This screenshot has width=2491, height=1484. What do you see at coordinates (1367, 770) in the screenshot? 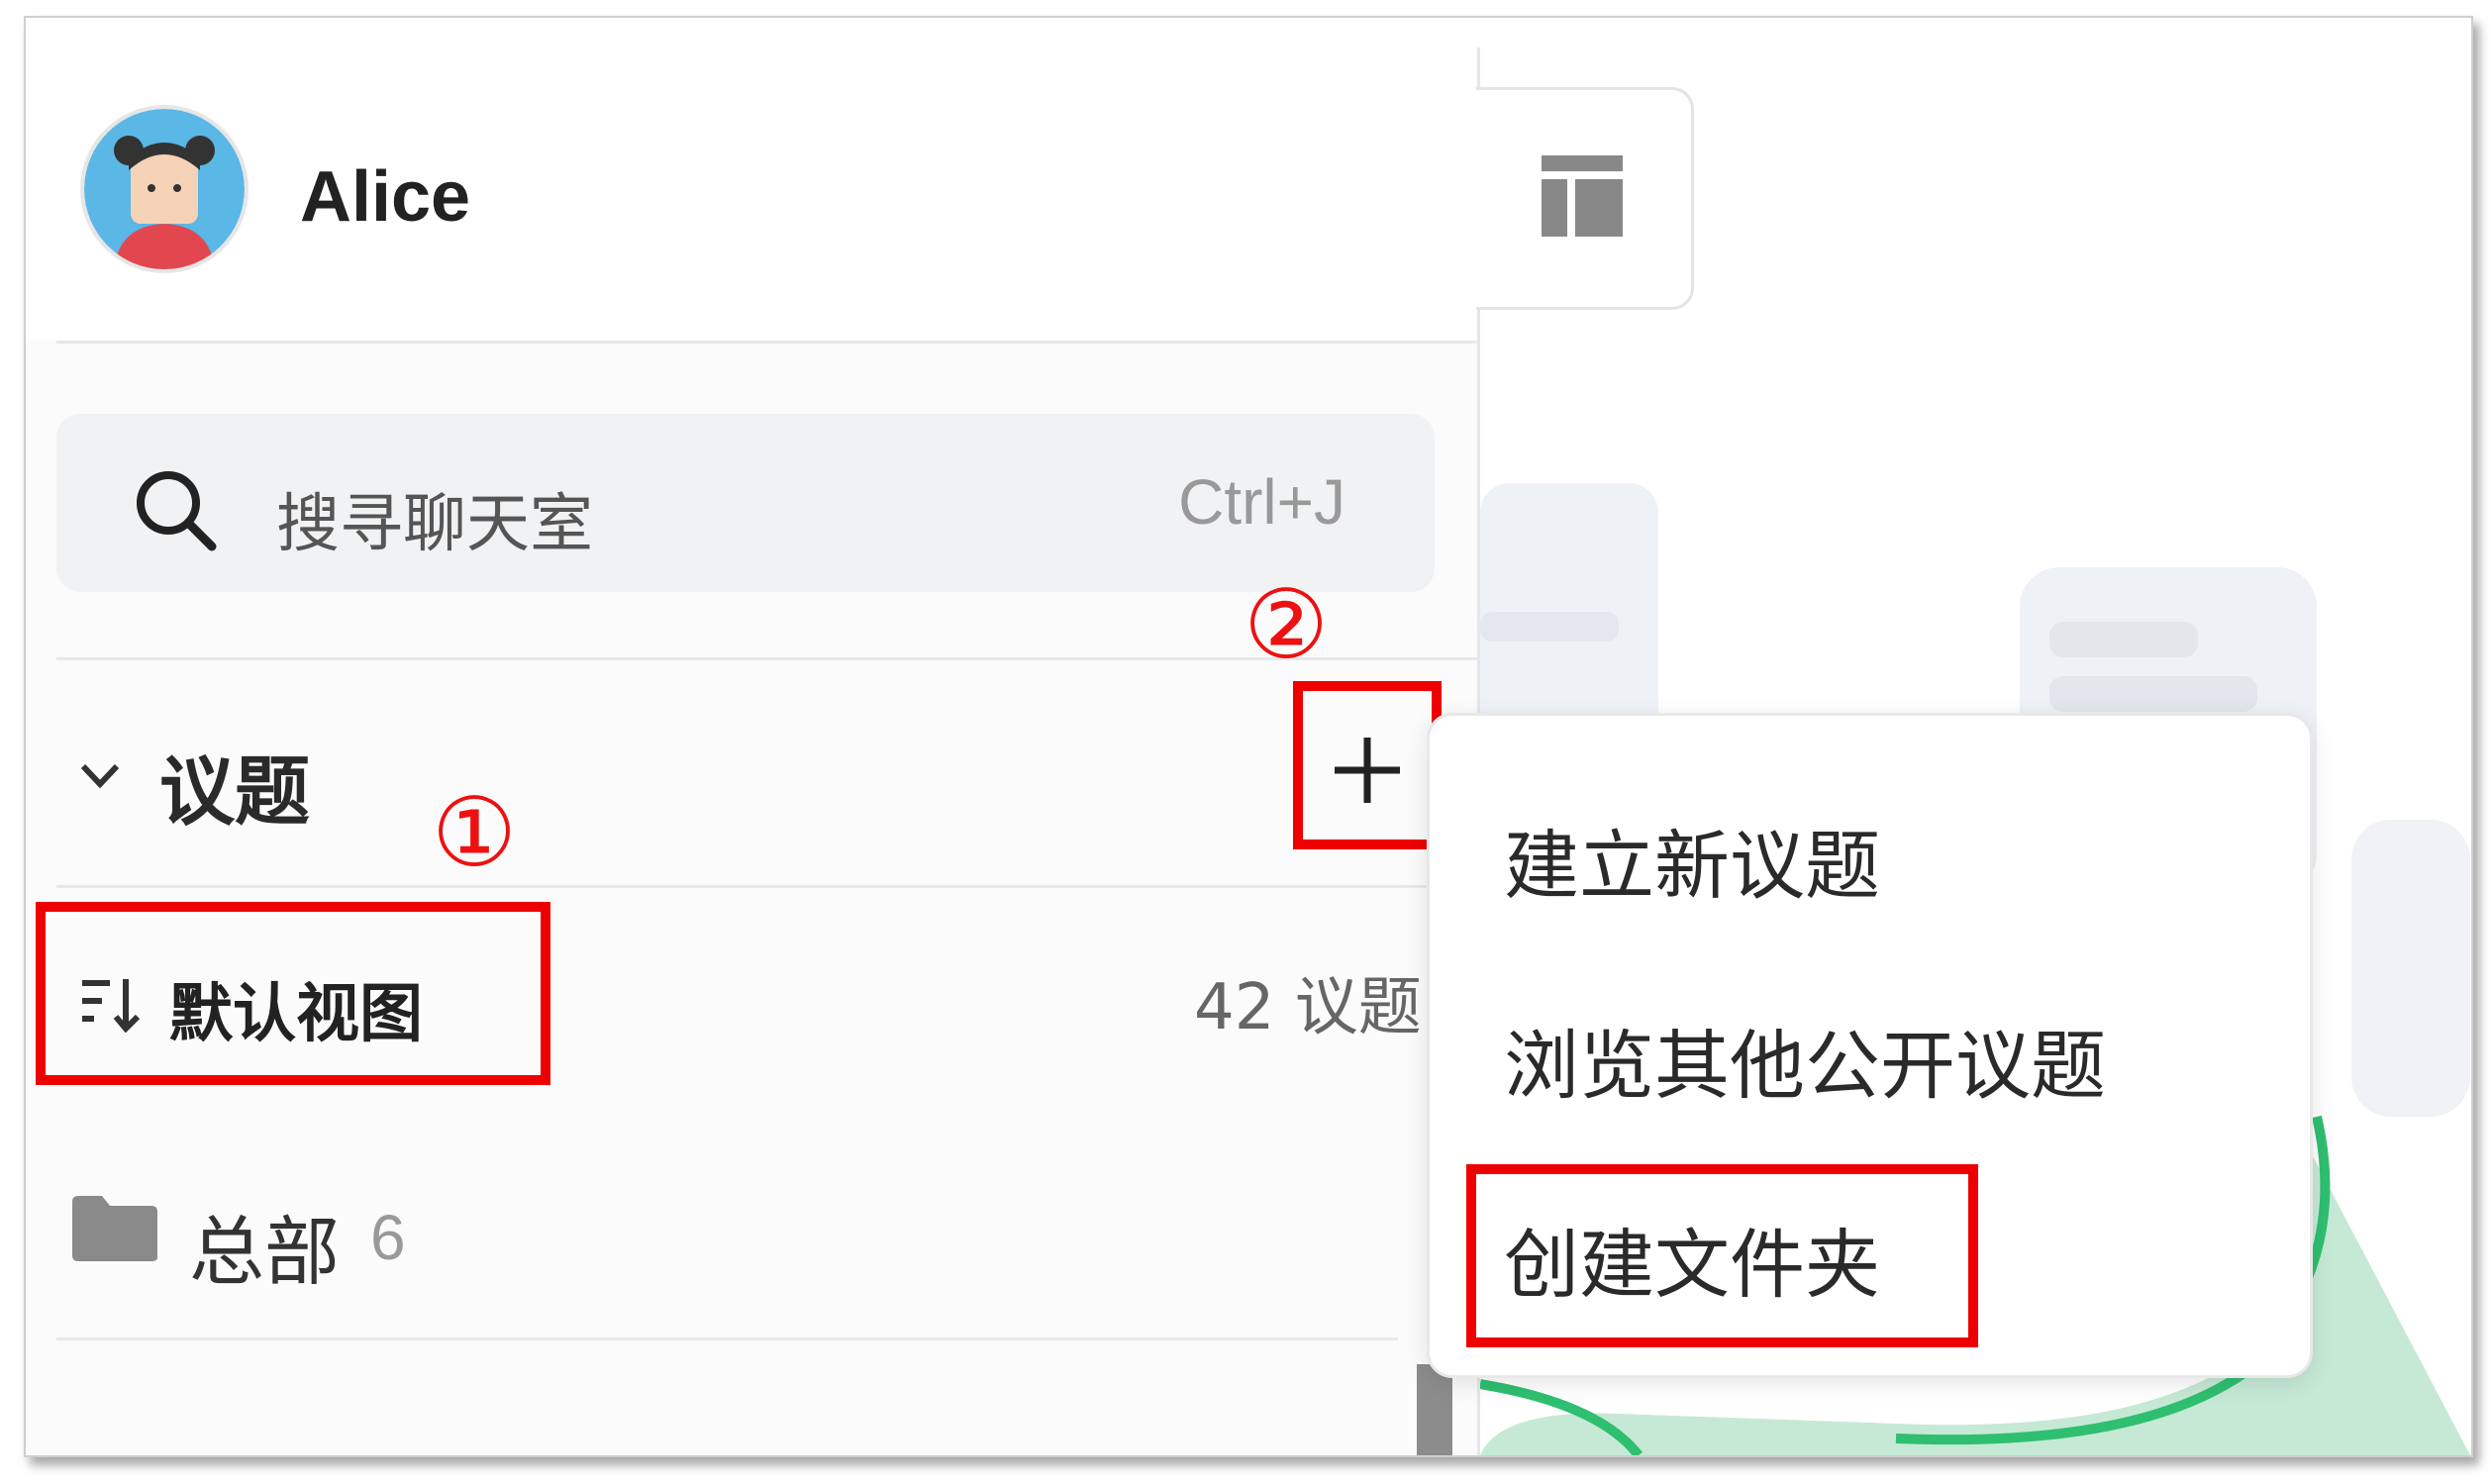
I see `plus-icon` at bounding box center [1367, 770].